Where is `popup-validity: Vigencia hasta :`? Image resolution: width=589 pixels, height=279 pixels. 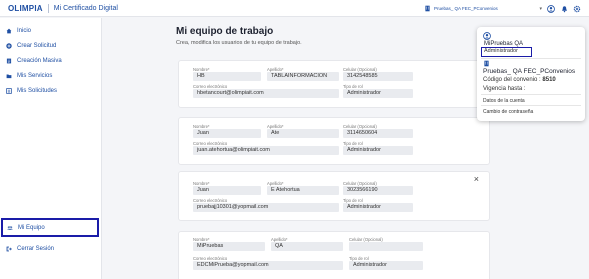 popup-validity: Vigencia hasta : is located at coordinates (504, 89).